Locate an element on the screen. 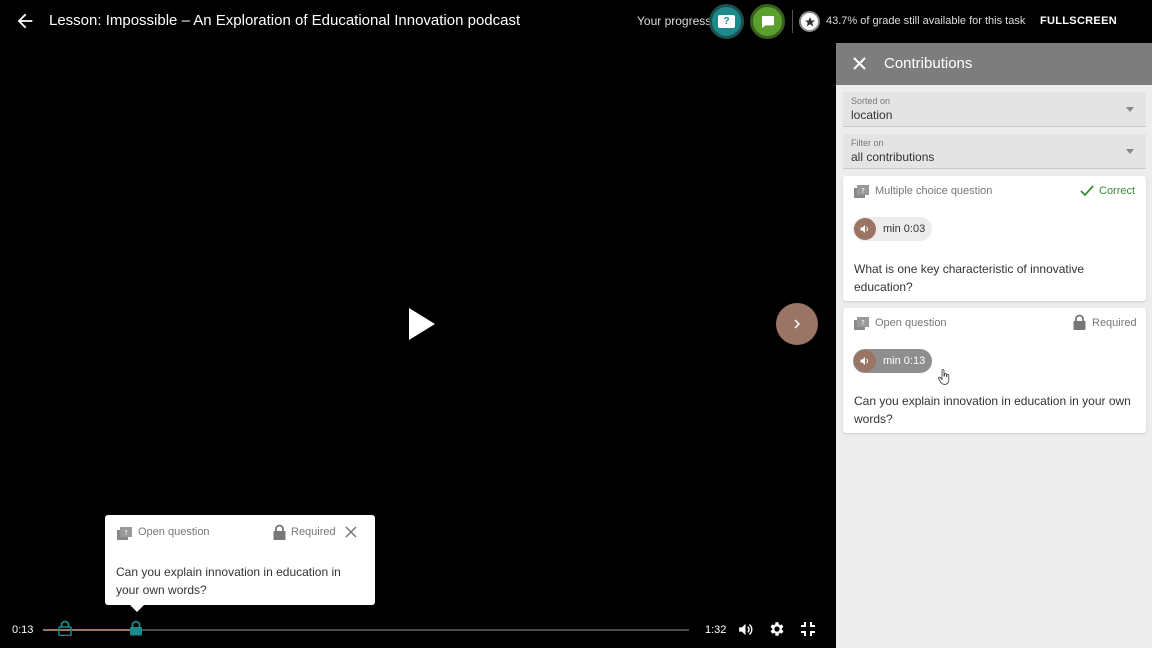 This screenshot has width=1152, height=648. sort-label: Sorted on is located at coordinates (871, 101).